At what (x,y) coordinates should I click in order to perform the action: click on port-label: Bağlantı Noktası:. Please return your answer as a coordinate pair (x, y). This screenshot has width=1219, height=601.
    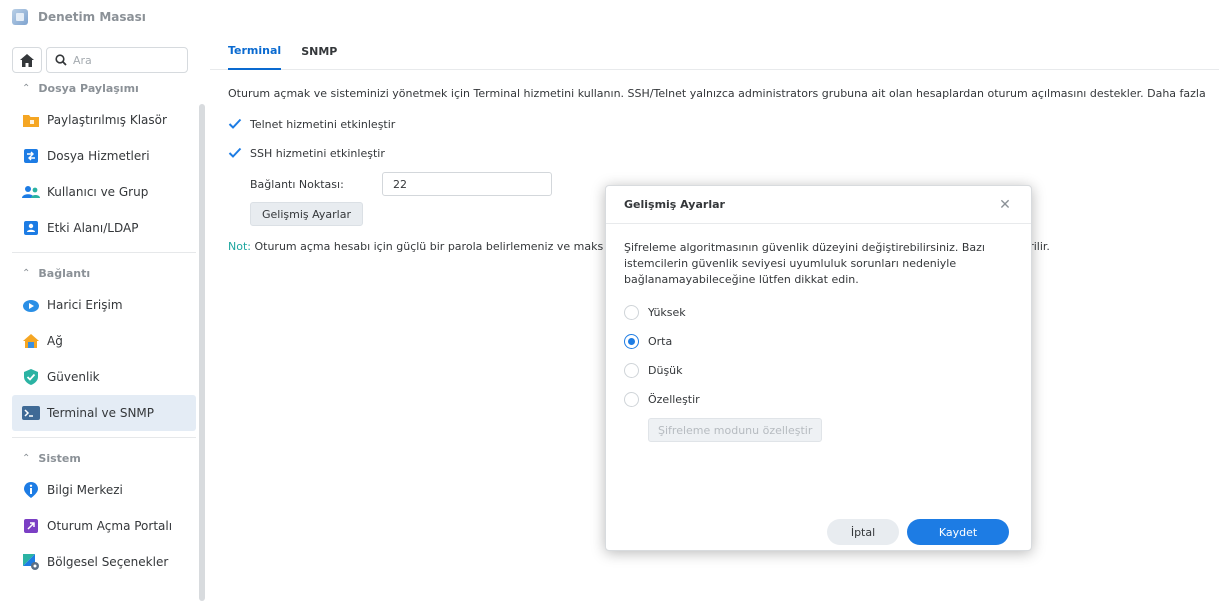
    Looking at the image, I should click on (297, 184).